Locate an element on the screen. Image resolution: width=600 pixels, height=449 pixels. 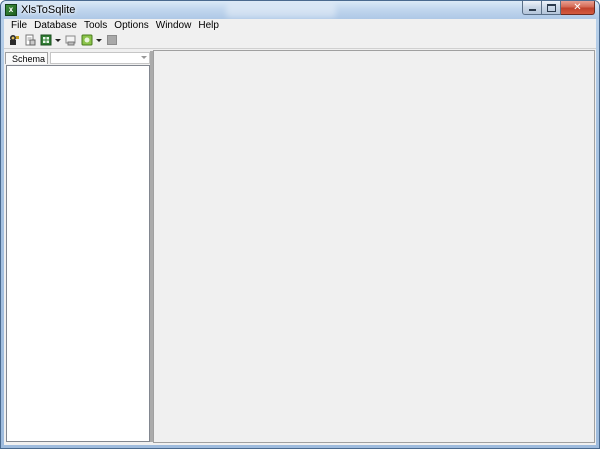
export-button is located at coordinates (87, 40).